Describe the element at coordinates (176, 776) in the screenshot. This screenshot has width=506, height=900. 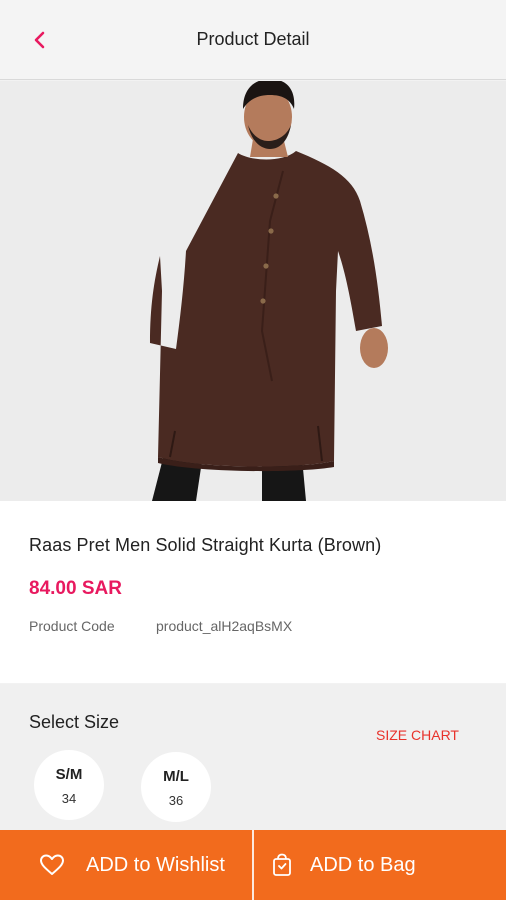
I see `size-option-label: M/L` at that location.